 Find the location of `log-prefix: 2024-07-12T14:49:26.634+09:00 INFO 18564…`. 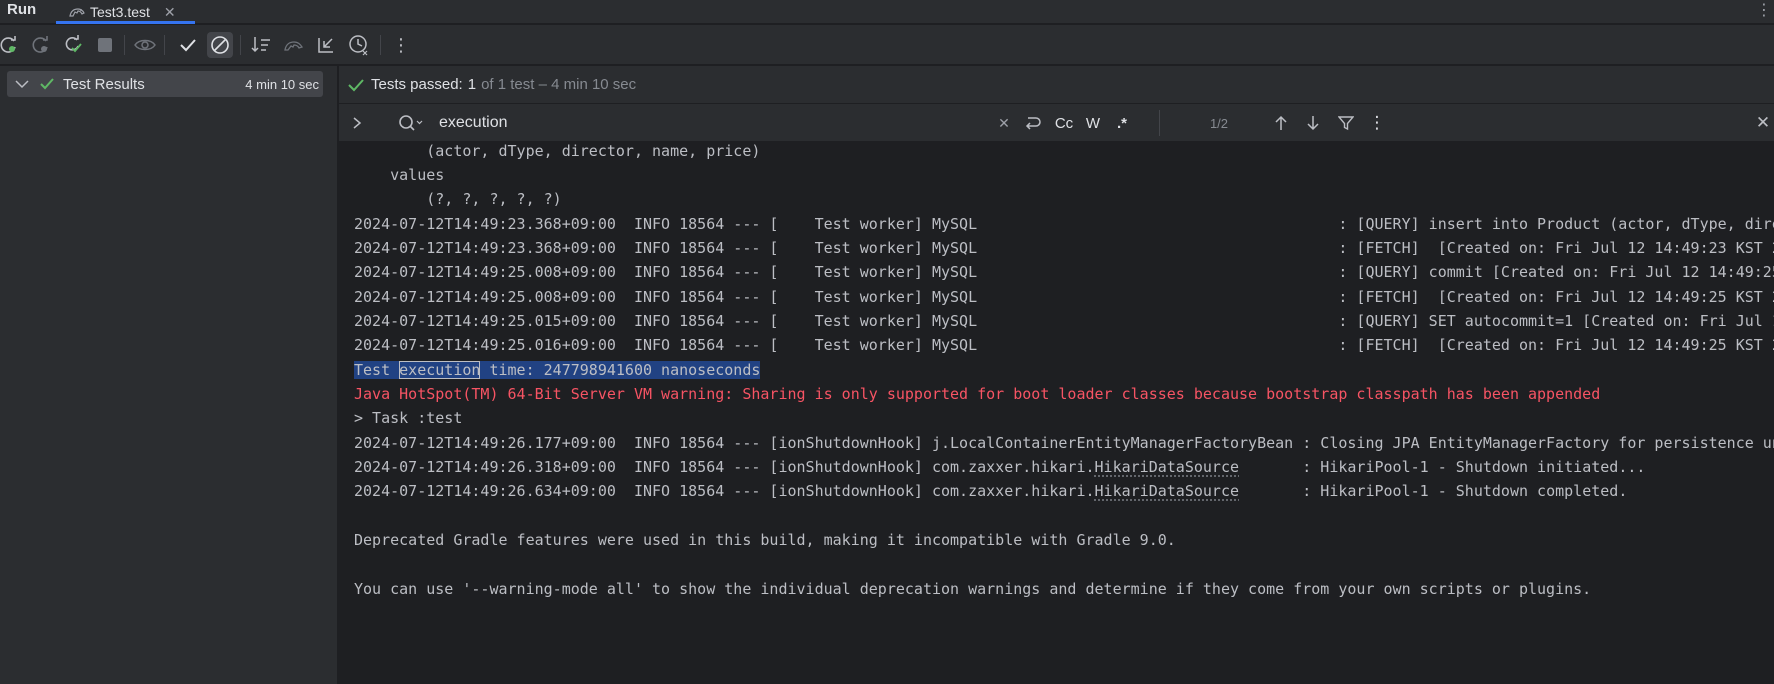

log-prefix: 2024-07-12T14:49:26.634+09:00 INFO 18564… is located at coordinates (724, 491).